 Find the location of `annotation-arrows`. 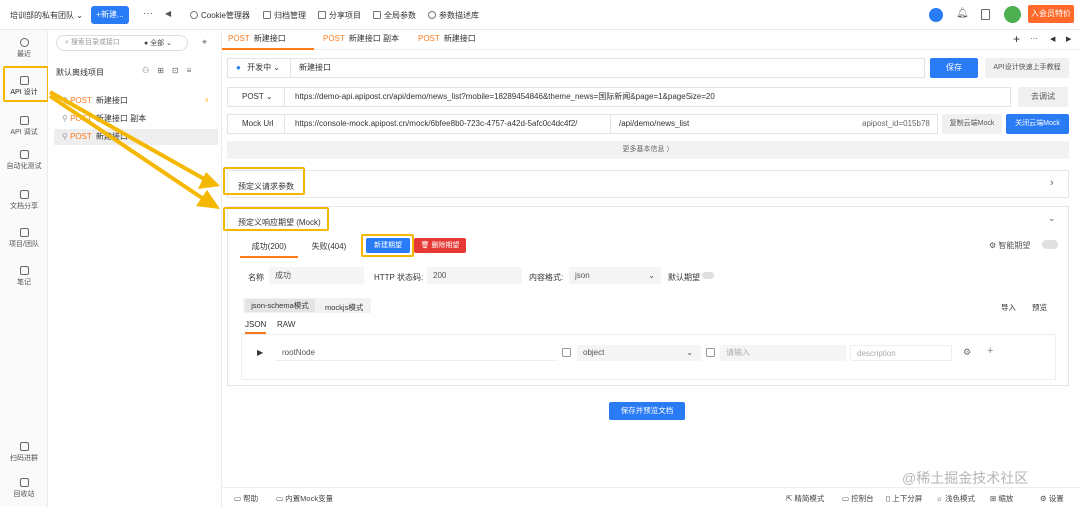

annotation-arrows is located at coordinates (134, 149).